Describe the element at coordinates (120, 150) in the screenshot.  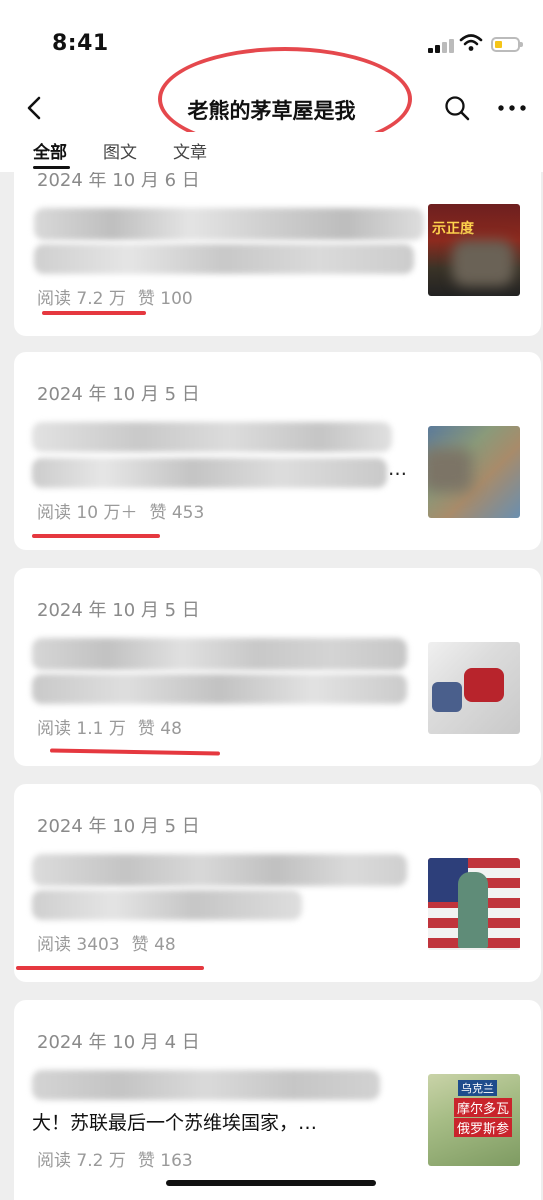
I see `tab-images: 图文` at that location.